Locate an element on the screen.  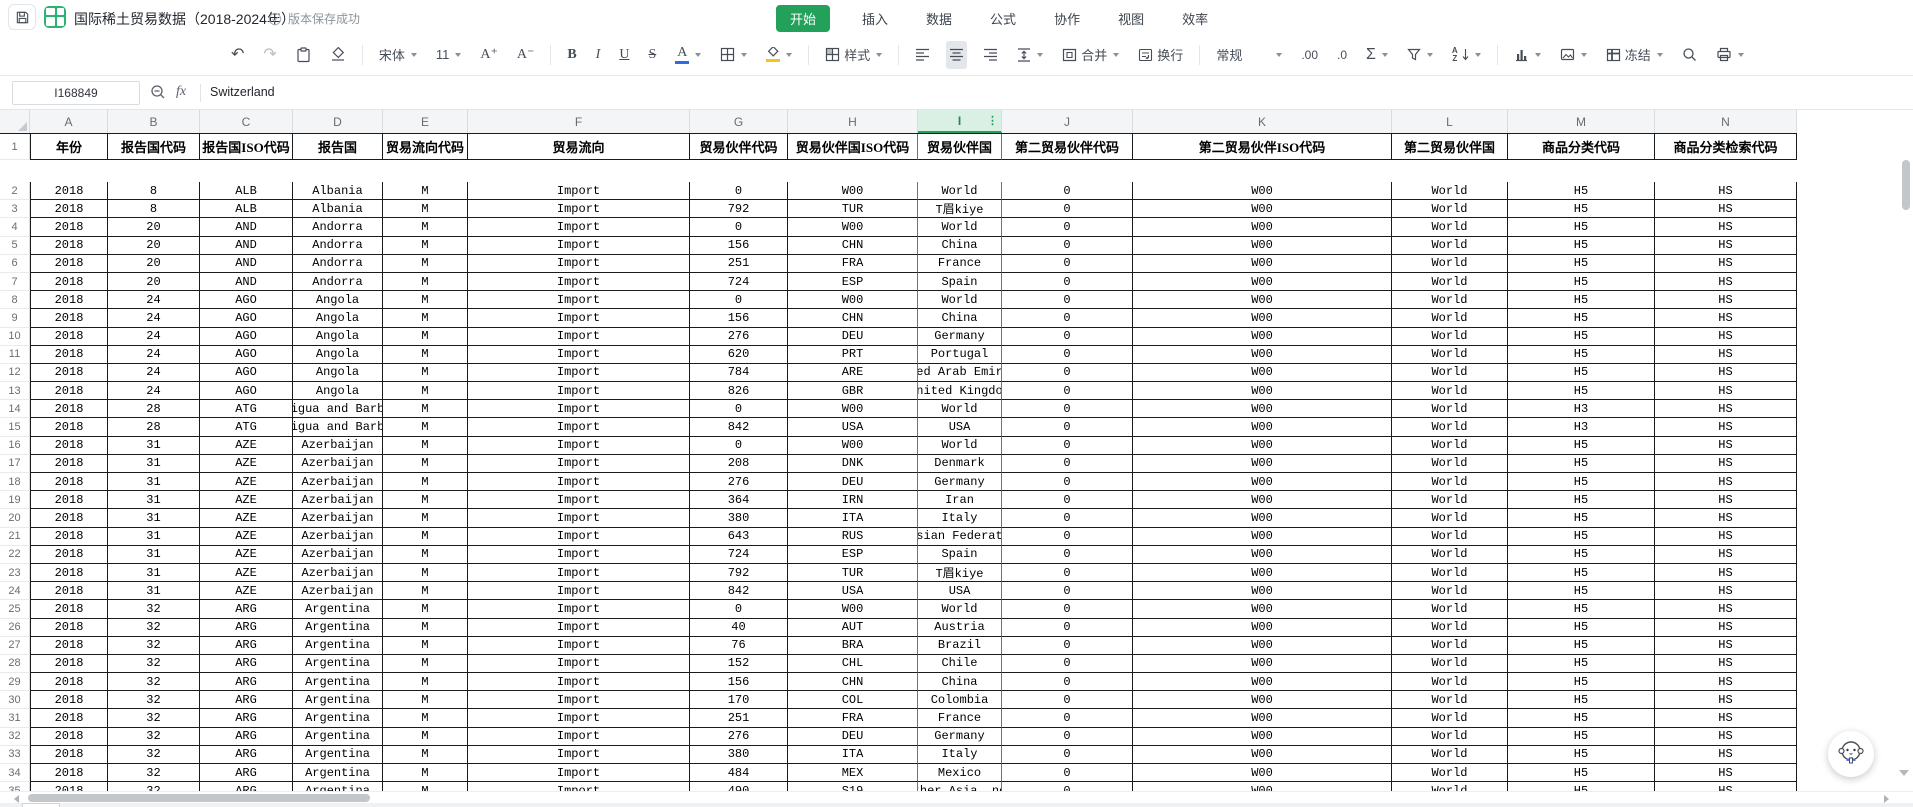
font-size-select: 11 is located at coordinates (449, 55).